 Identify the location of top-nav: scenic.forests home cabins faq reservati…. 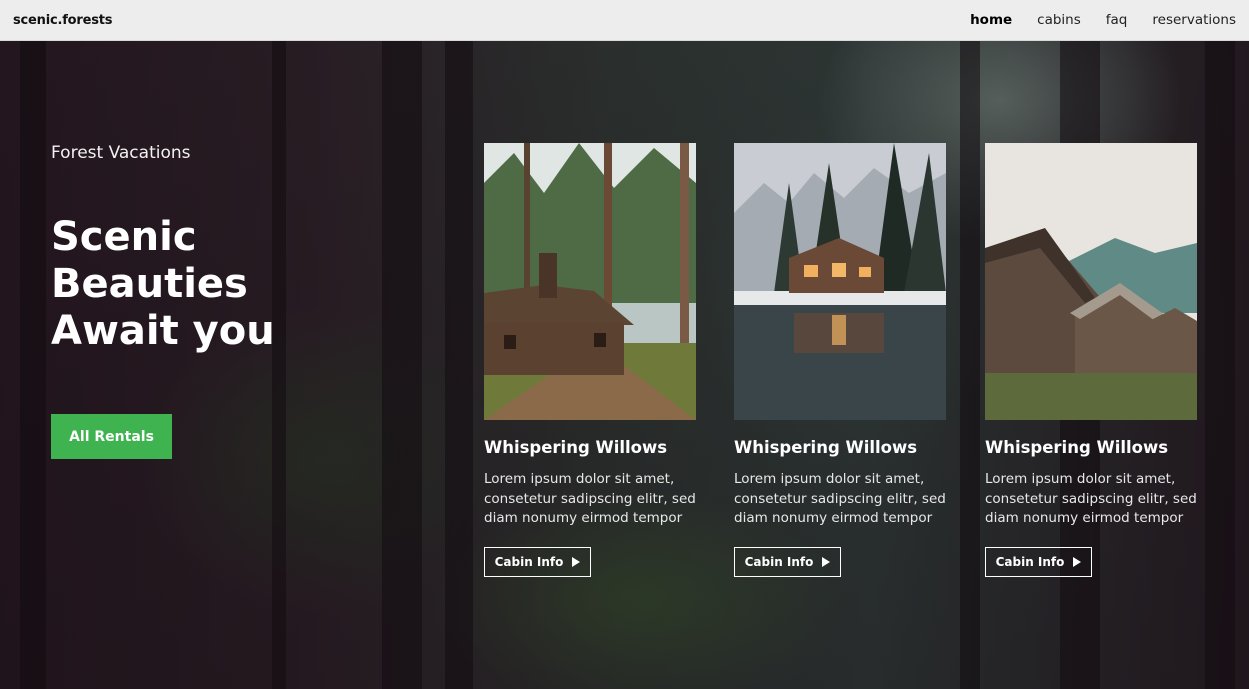
(624, 20).